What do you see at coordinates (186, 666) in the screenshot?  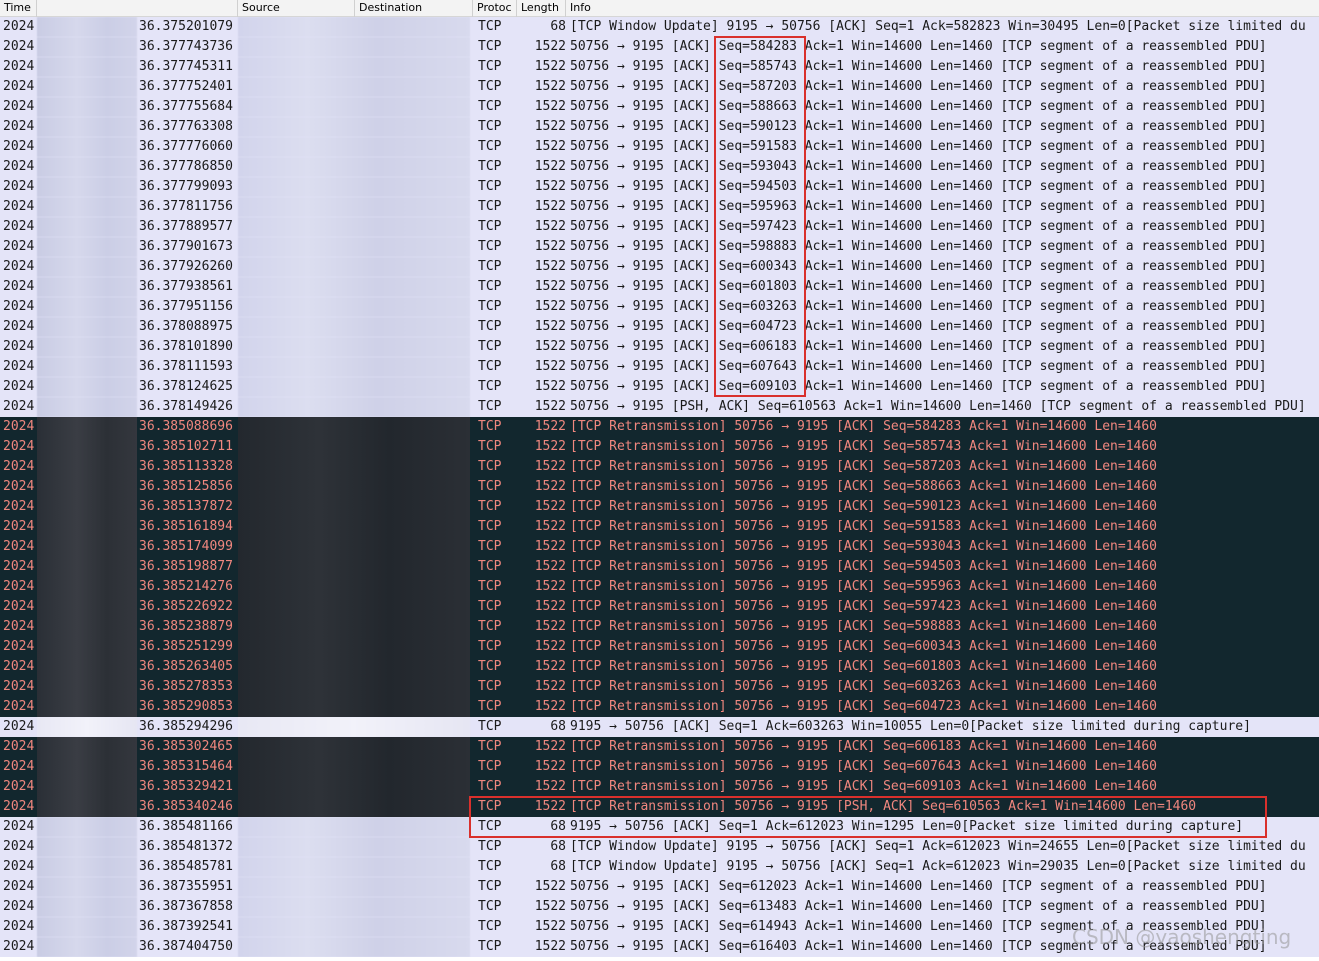 I see `cell-relative-time: 36.385263405` at bounding box center [186, 666].